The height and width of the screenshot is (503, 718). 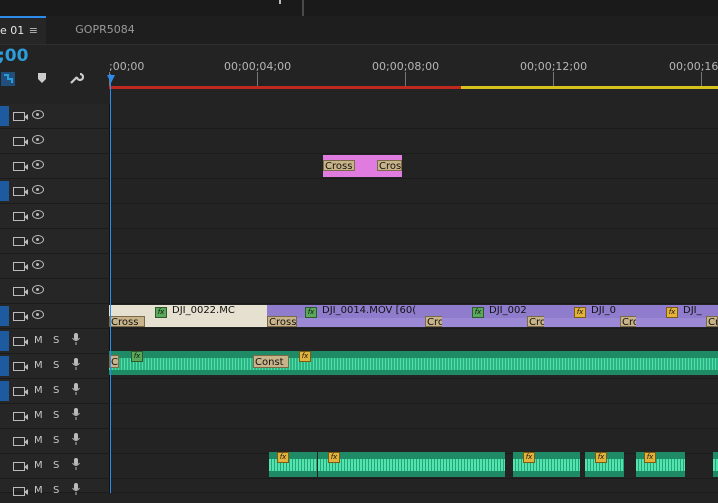 I want to click on snap-icon, so click(x=8, y=79).